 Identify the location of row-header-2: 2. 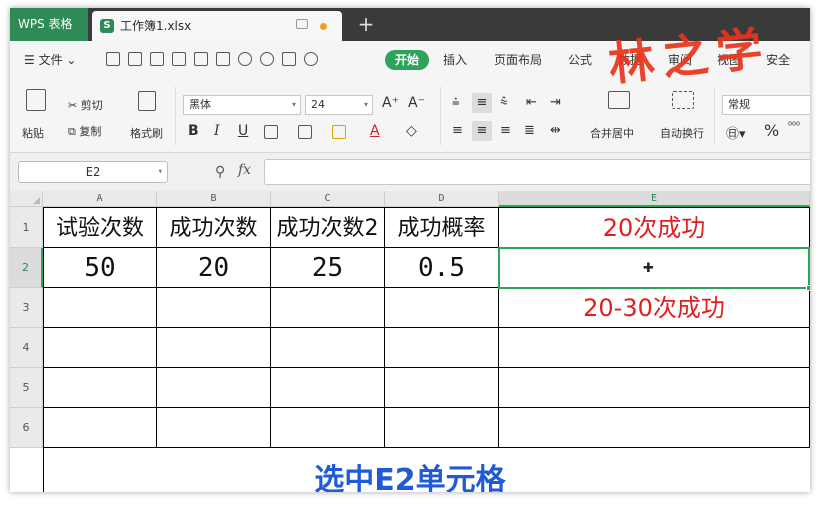
(26, 268).